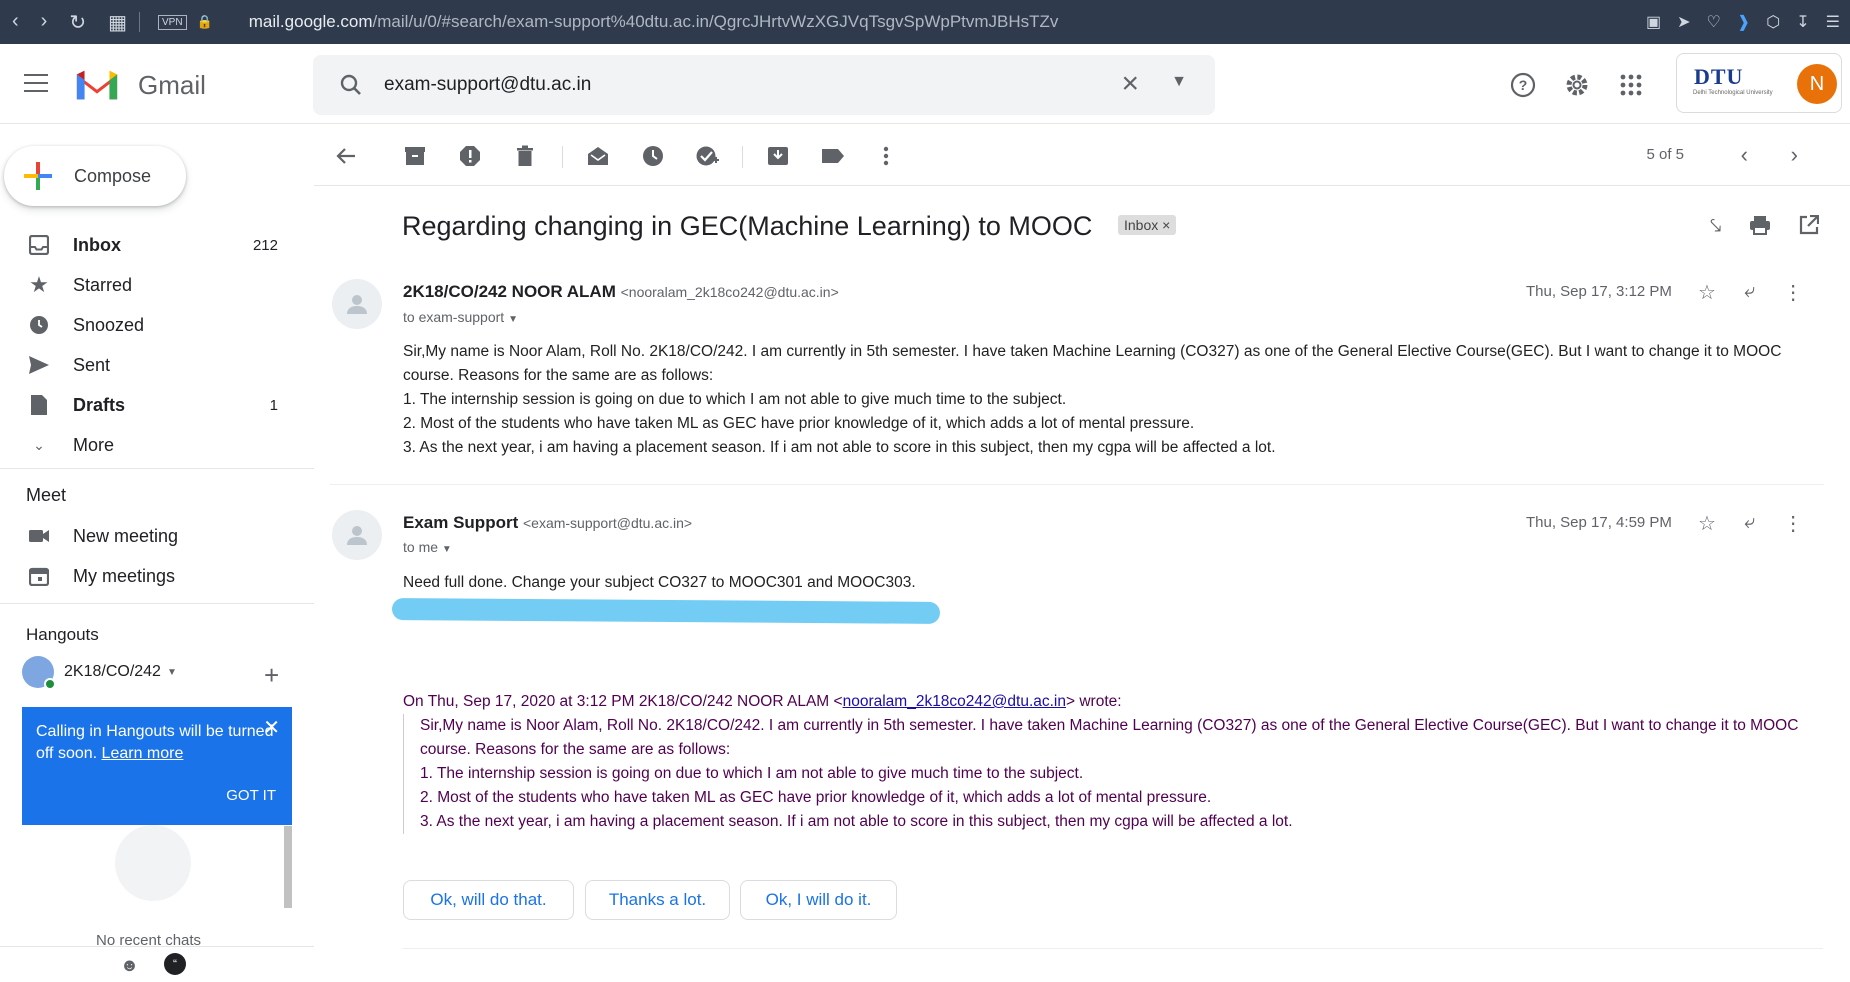 The height and width of the screenshot is (982, 1850). I want to click on chevron-down-icon: ⌄, so click(39, 444).